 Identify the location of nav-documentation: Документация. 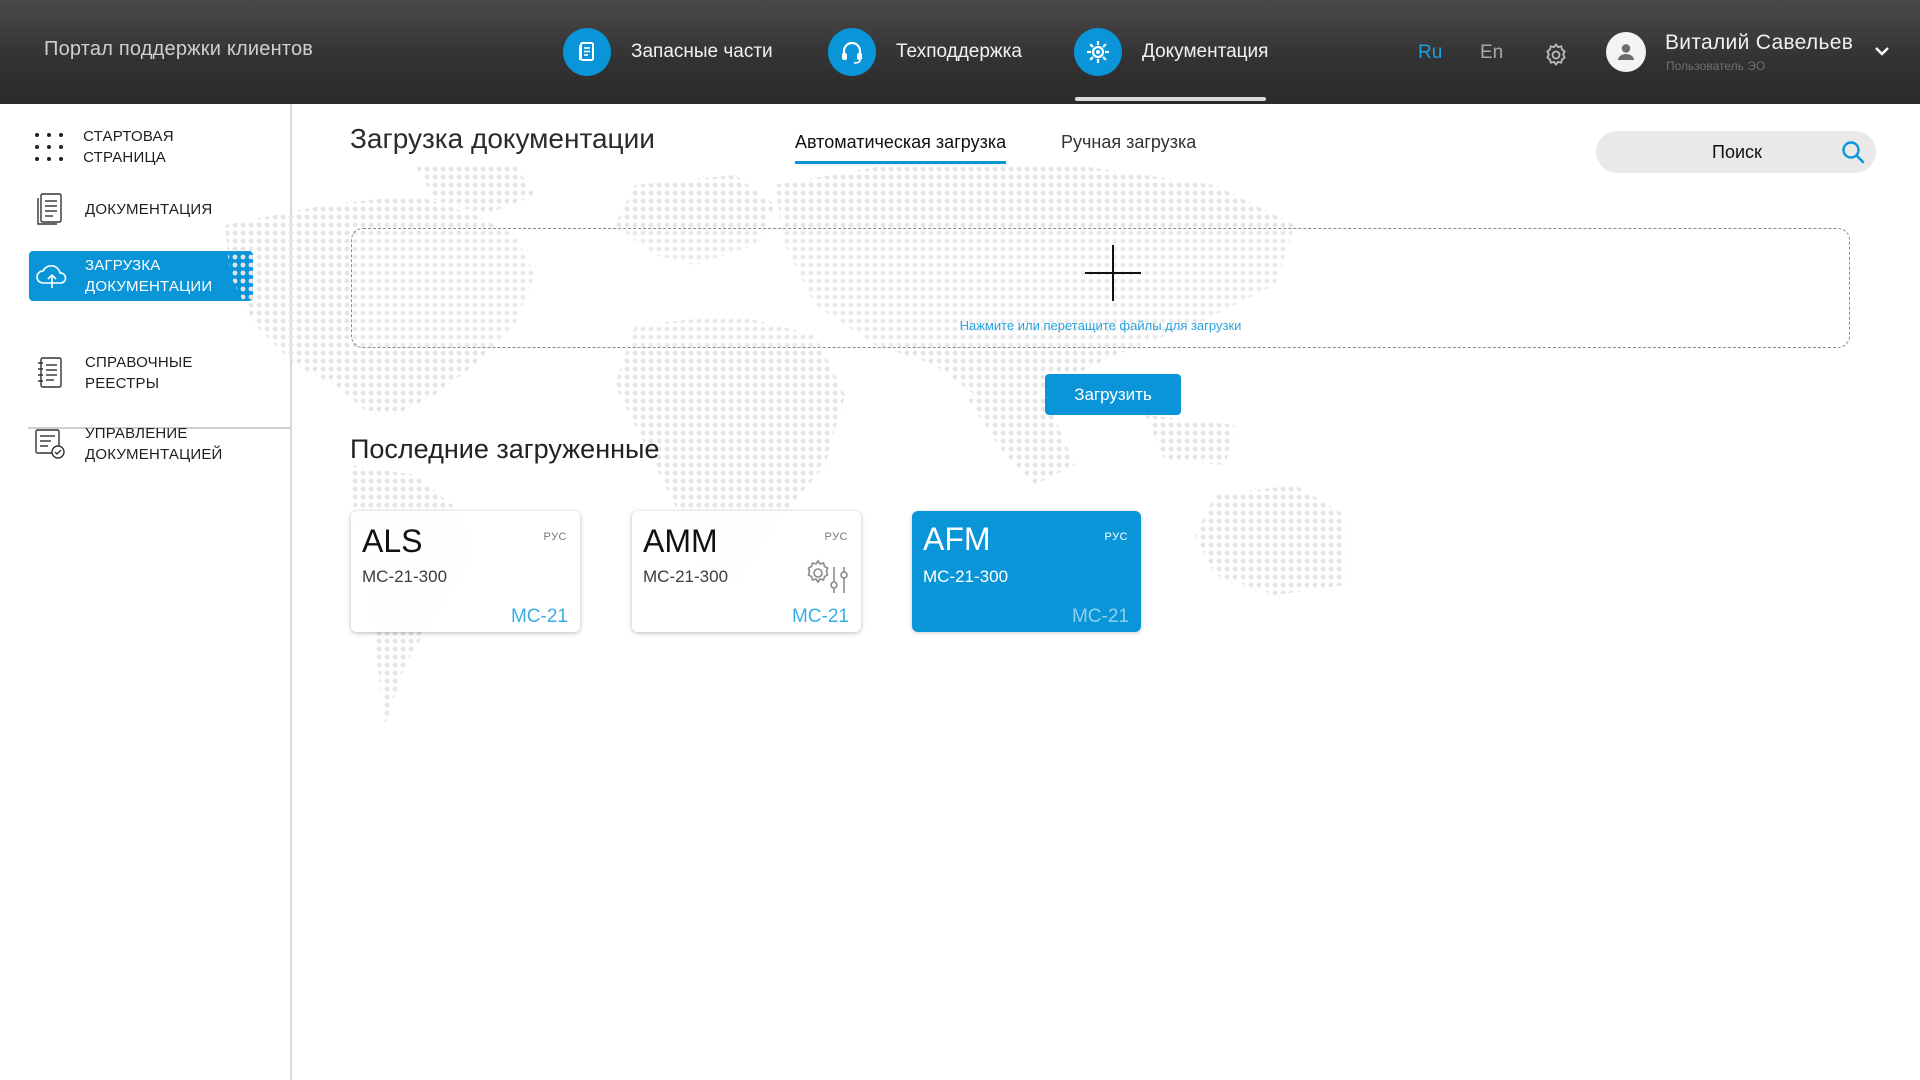
(1171, 52).